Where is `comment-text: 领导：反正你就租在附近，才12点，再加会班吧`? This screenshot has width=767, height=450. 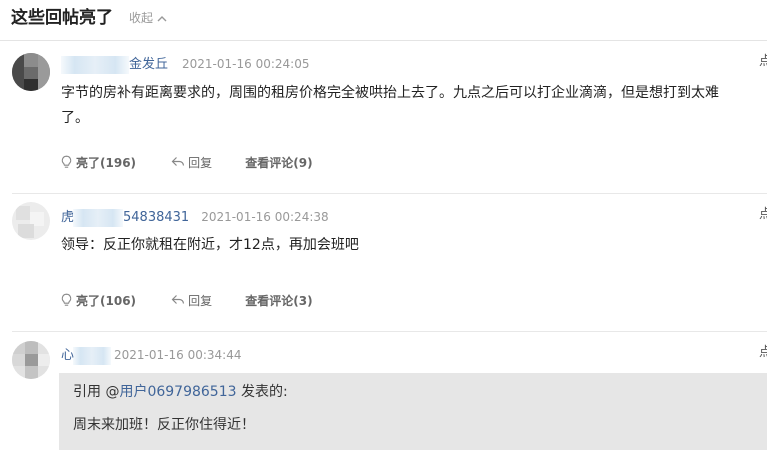 comment-text: 领导：反正你就租在附近，才12点，再加会班吧 is located at coordinates (210, 245).